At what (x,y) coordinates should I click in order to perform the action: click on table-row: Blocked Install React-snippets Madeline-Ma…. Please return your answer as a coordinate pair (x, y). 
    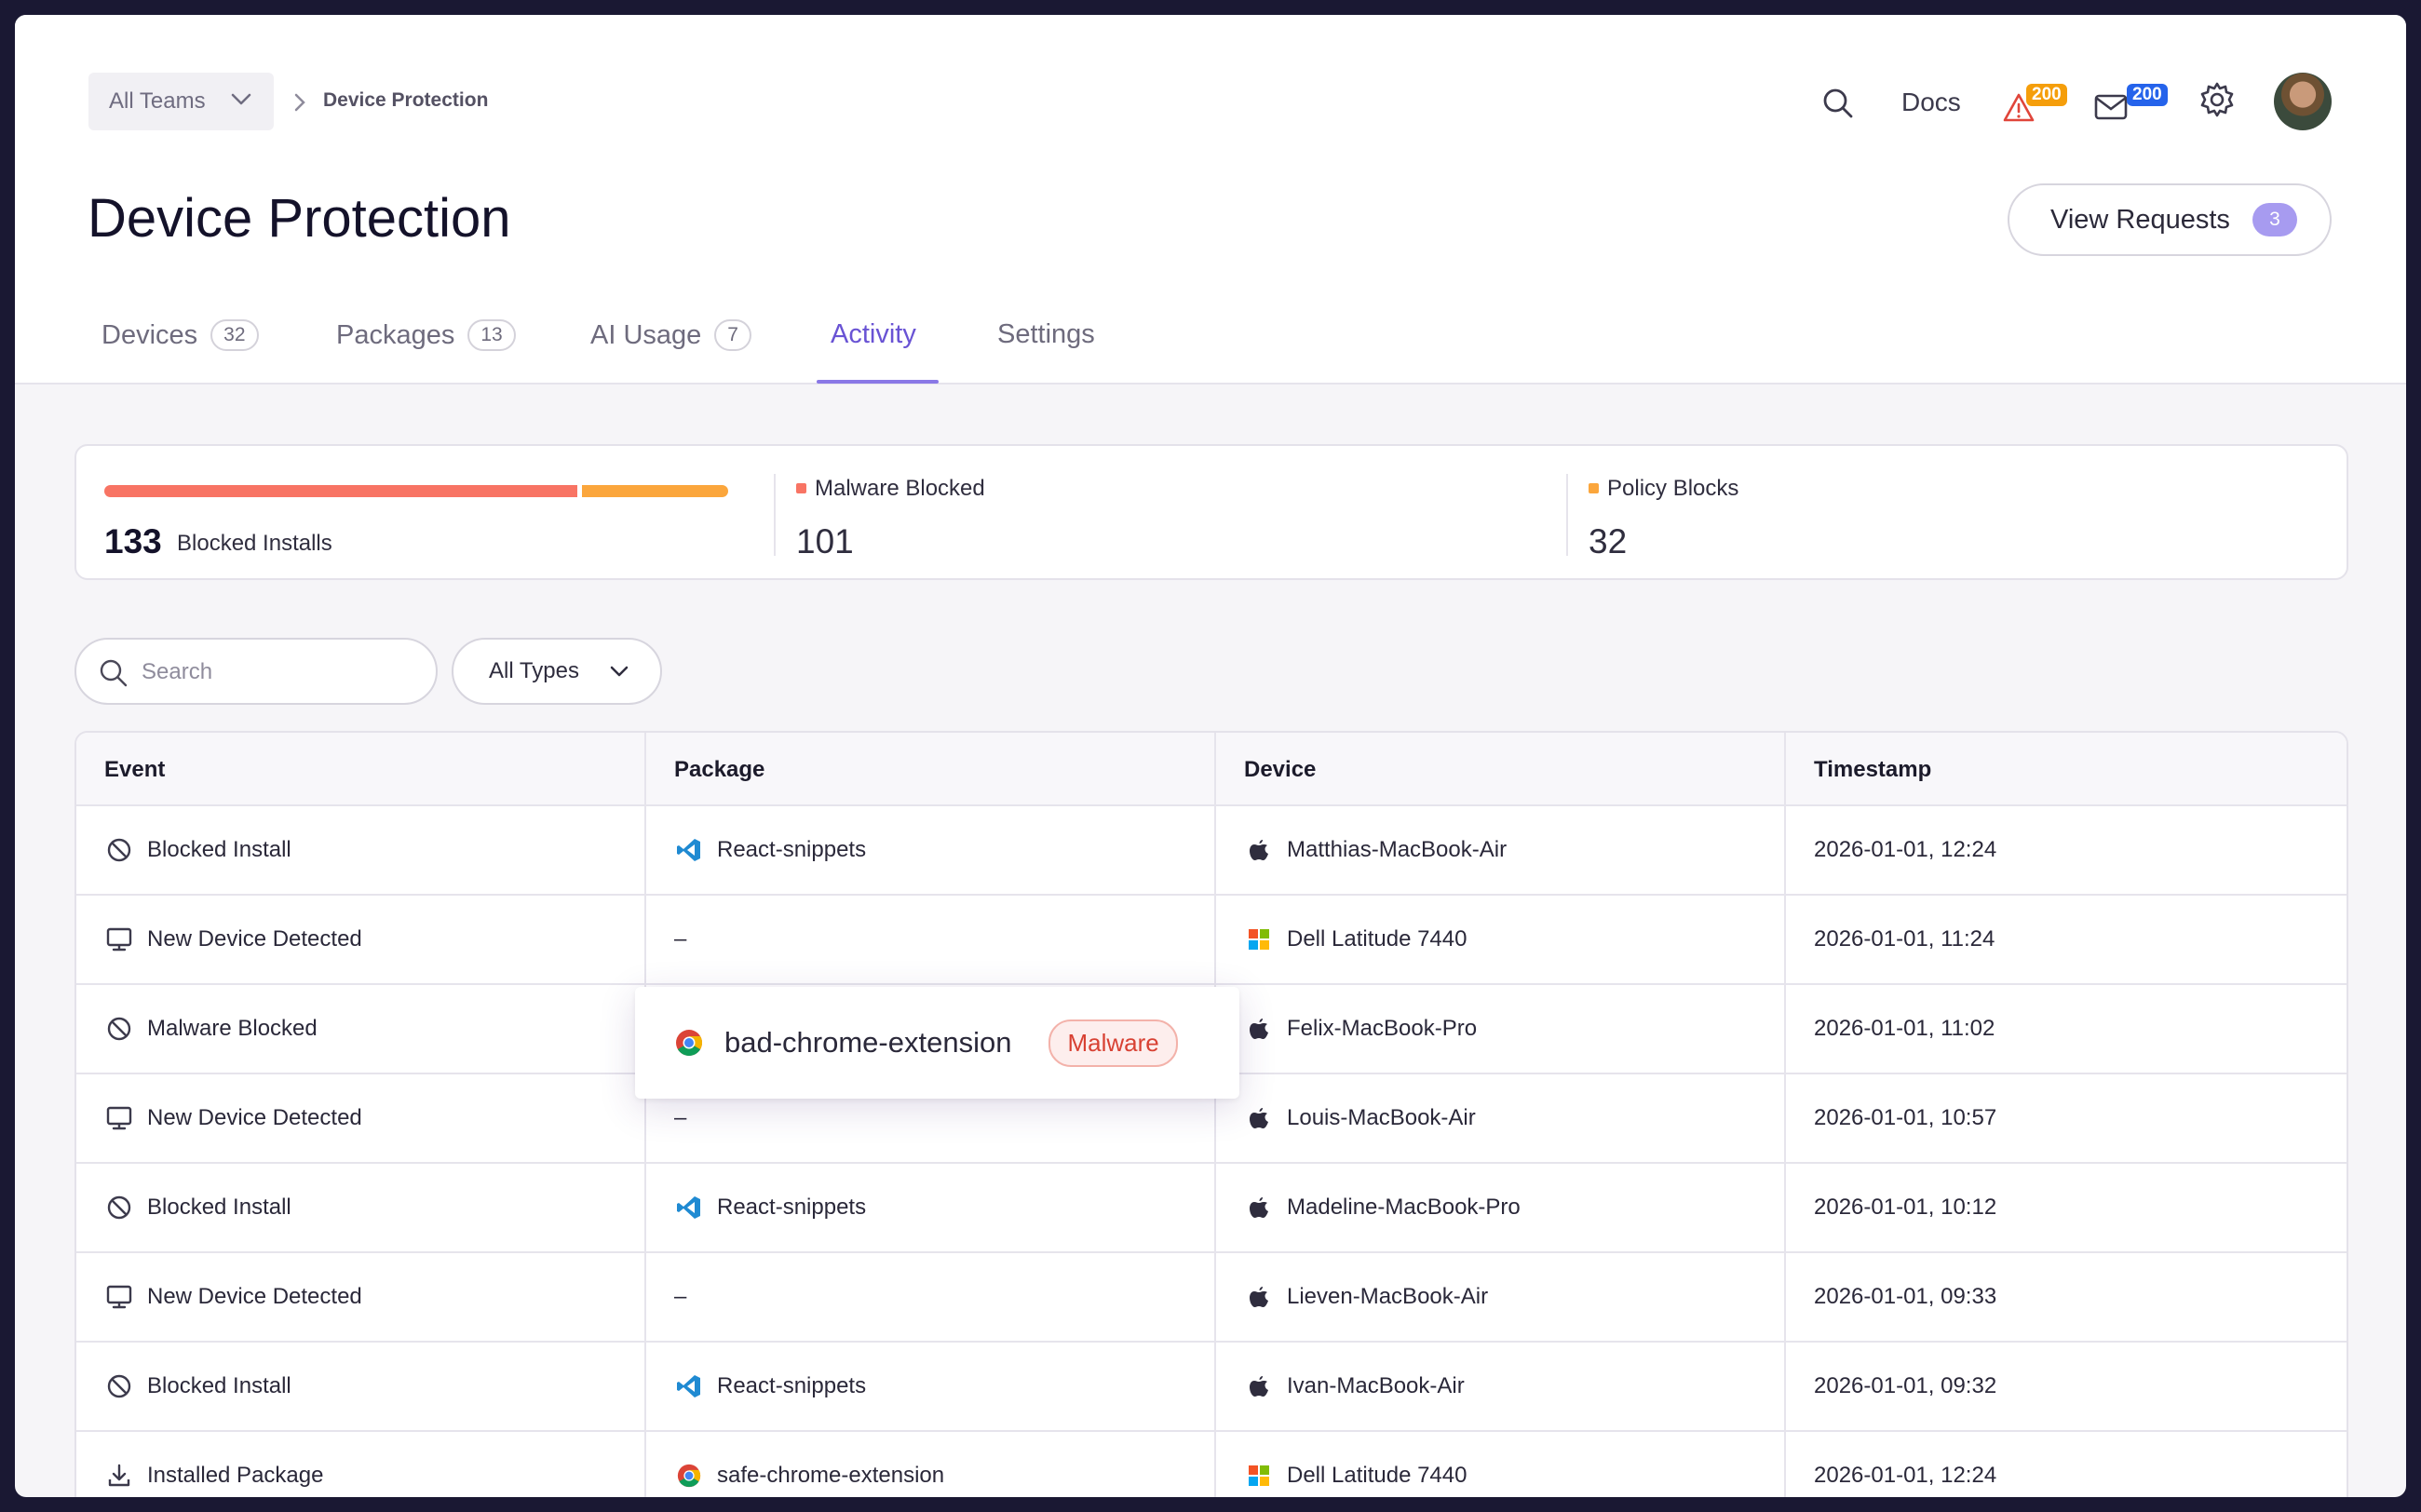
    Looking at the image, I should click on (1211, 1209).